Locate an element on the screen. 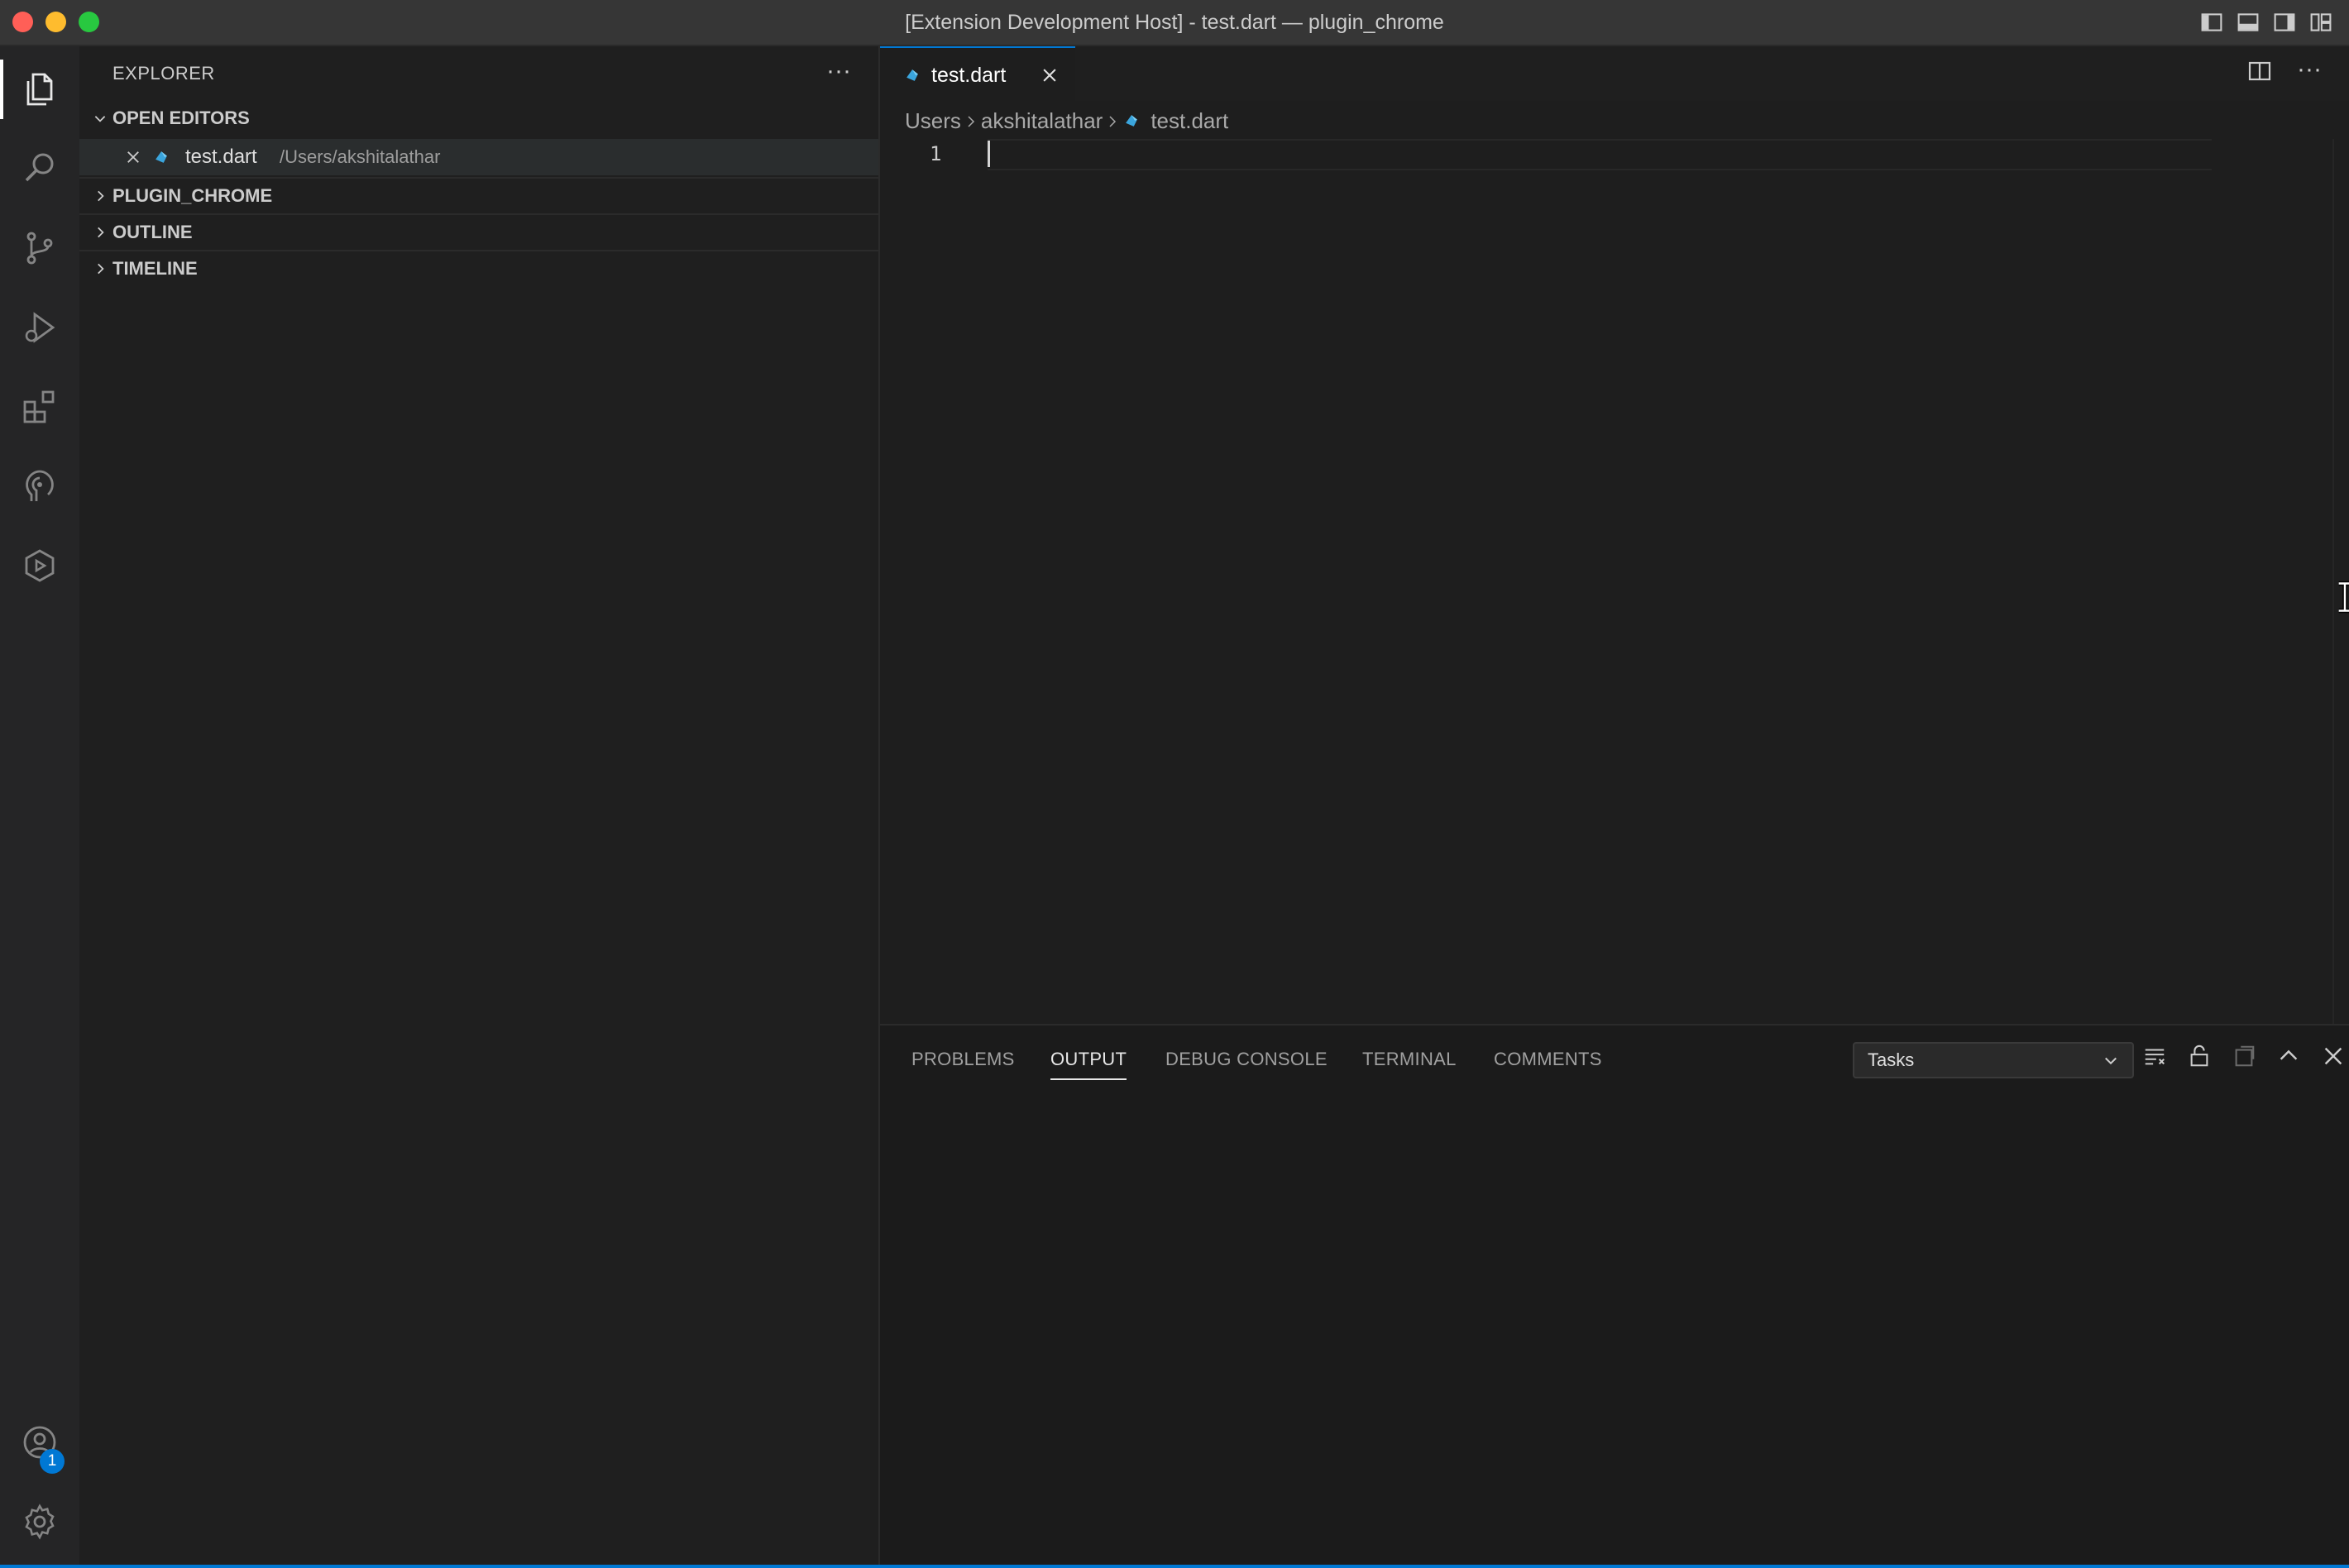 The height and width of the screenshot is (1568, 2349). accounts-icon: 1 is located at coordinates (39, 1442).